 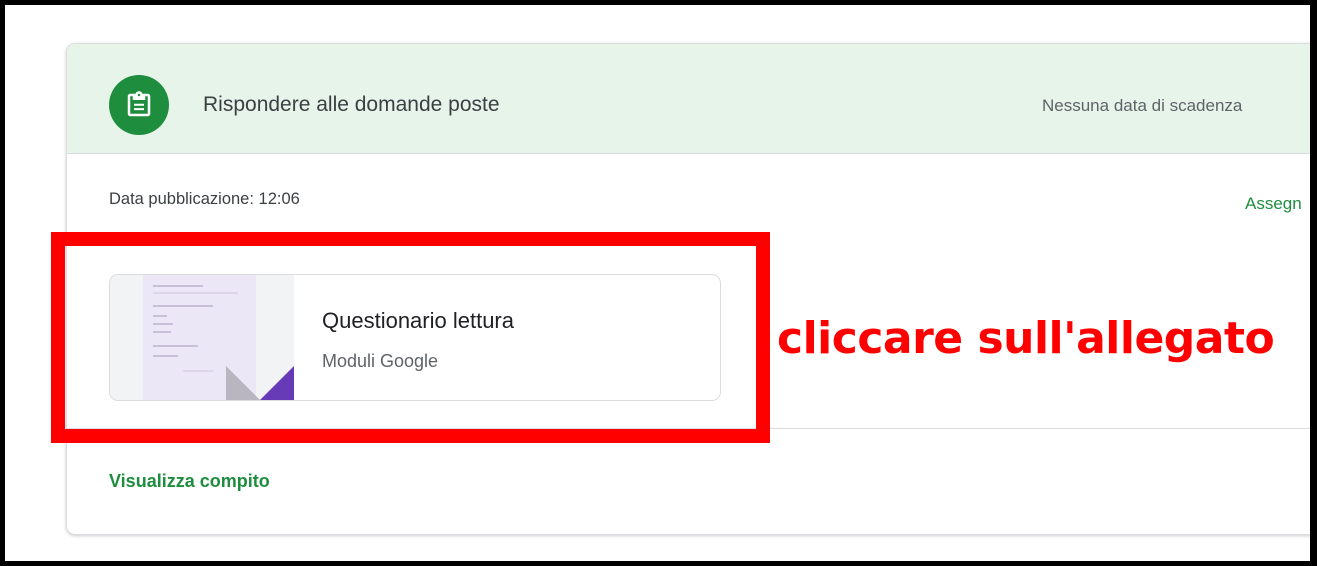 I want to click on view-assignment-link: Visualizza compito, so click(x=189, y=481).